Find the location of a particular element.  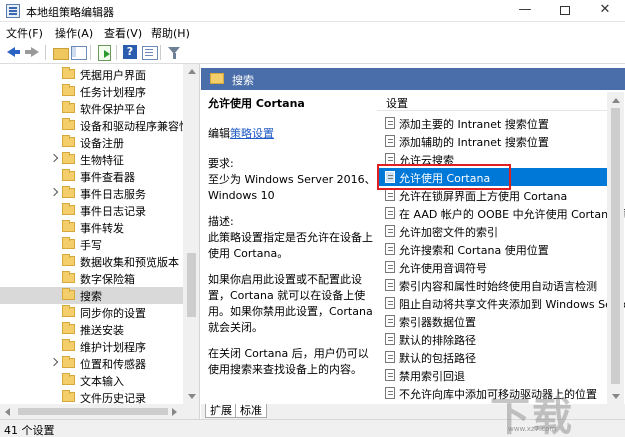

tree-item: 文本输入 is located at coordinates (91, 380).